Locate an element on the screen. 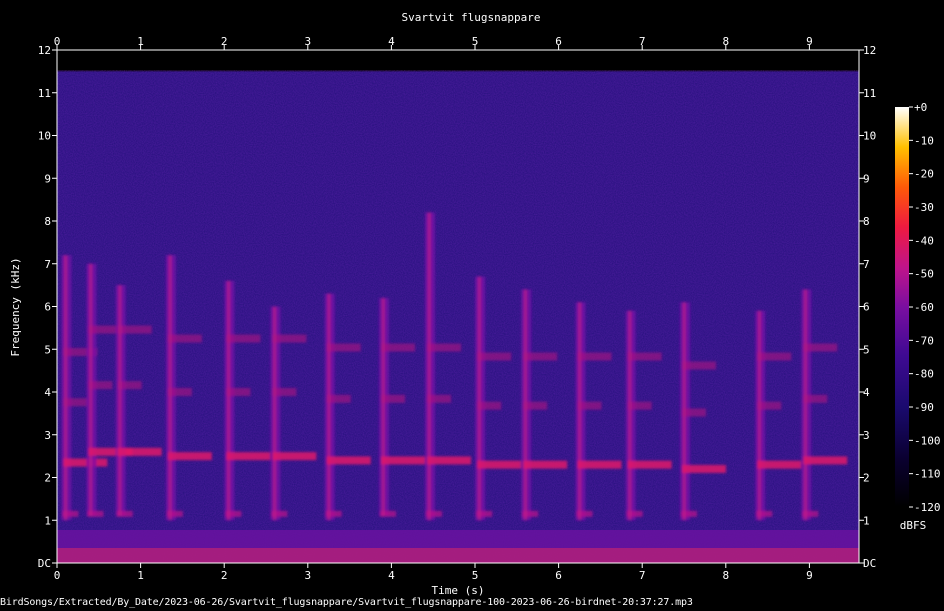 This screenshot has width=944, height=611. y-tick-label: 10 is located at coordinates (44, 136).